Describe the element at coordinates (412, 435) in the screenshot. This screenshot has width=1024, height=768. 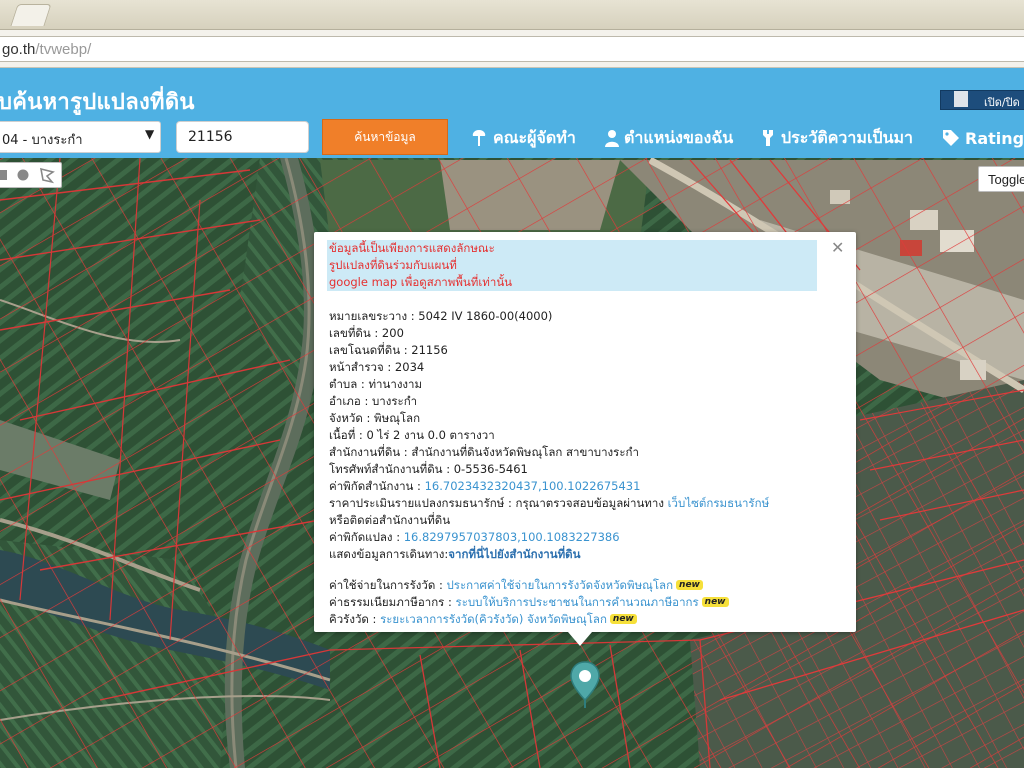
I see `area: เนื้อที่ : 0 ไร่ 2 งาน 0.0 ตารางวา` at that location.